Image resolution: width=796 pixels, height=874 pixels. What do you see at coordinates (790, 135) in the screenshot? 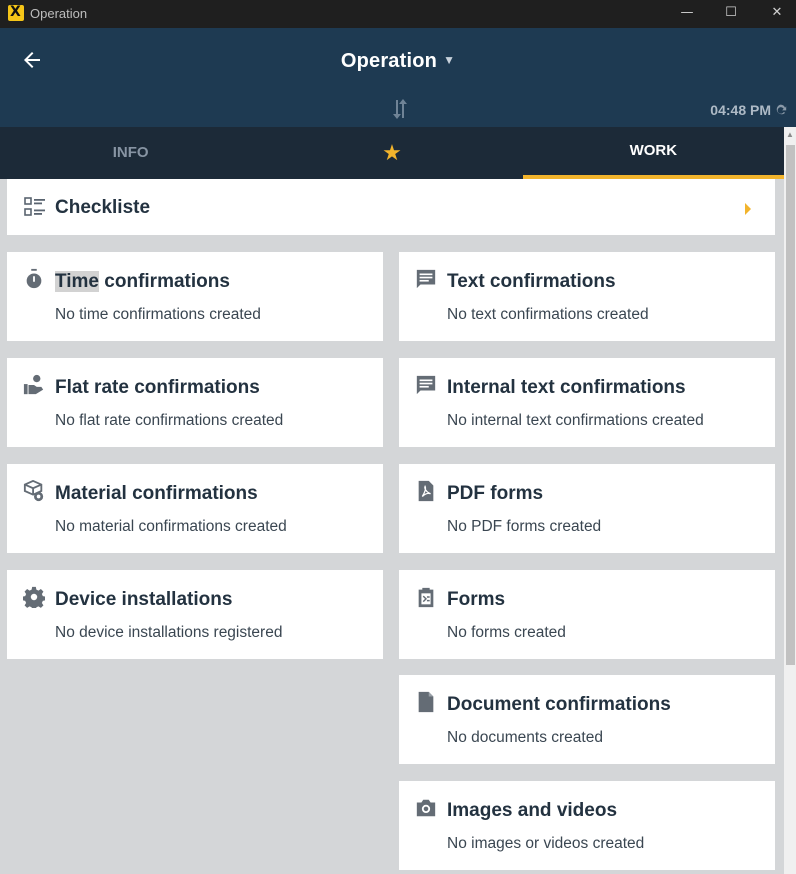
I see `scroll-up-arrow-icon: ▲` at bounding box center [790, 135].